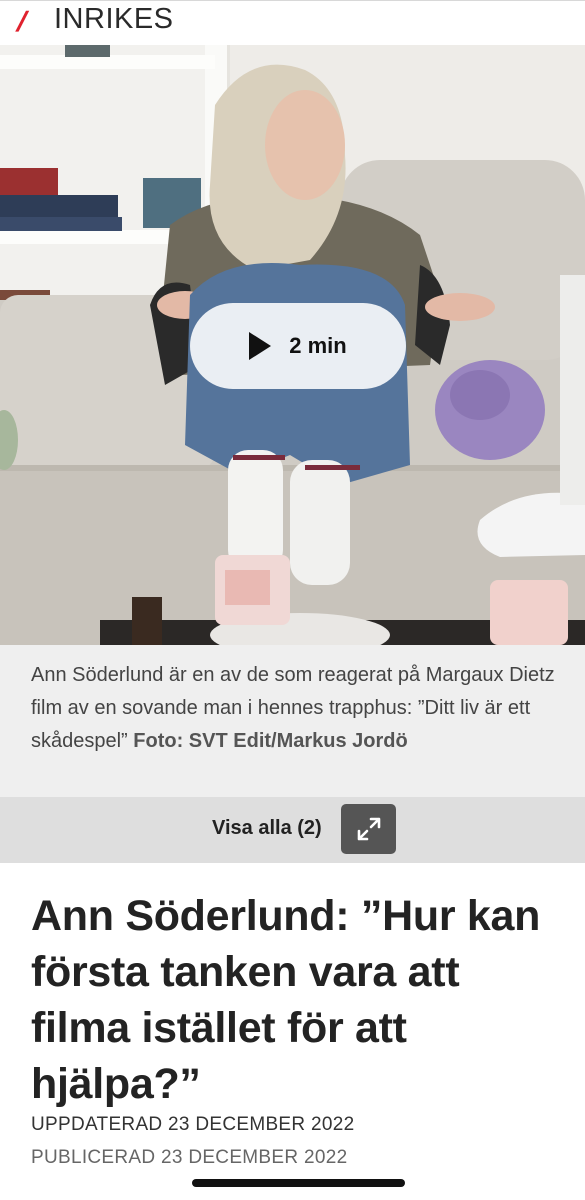 The height and width of the screenshot is (1200, 585). What do you see at coordinates (267, 828) in the screenshot?
I see `show-all-label: Visa alla (2)` at bounding box center [267, 828].